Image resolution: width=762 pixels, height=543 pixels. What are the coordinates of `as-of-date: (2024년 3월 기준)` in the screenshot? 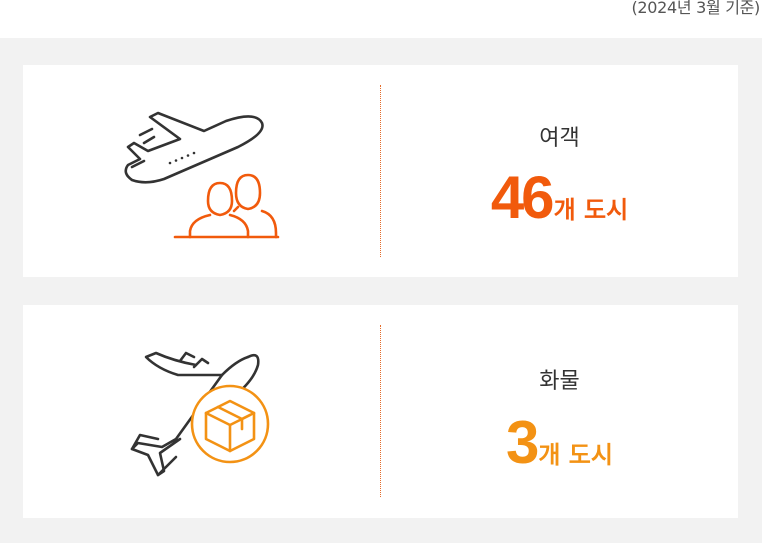 It's located at (695, 8).